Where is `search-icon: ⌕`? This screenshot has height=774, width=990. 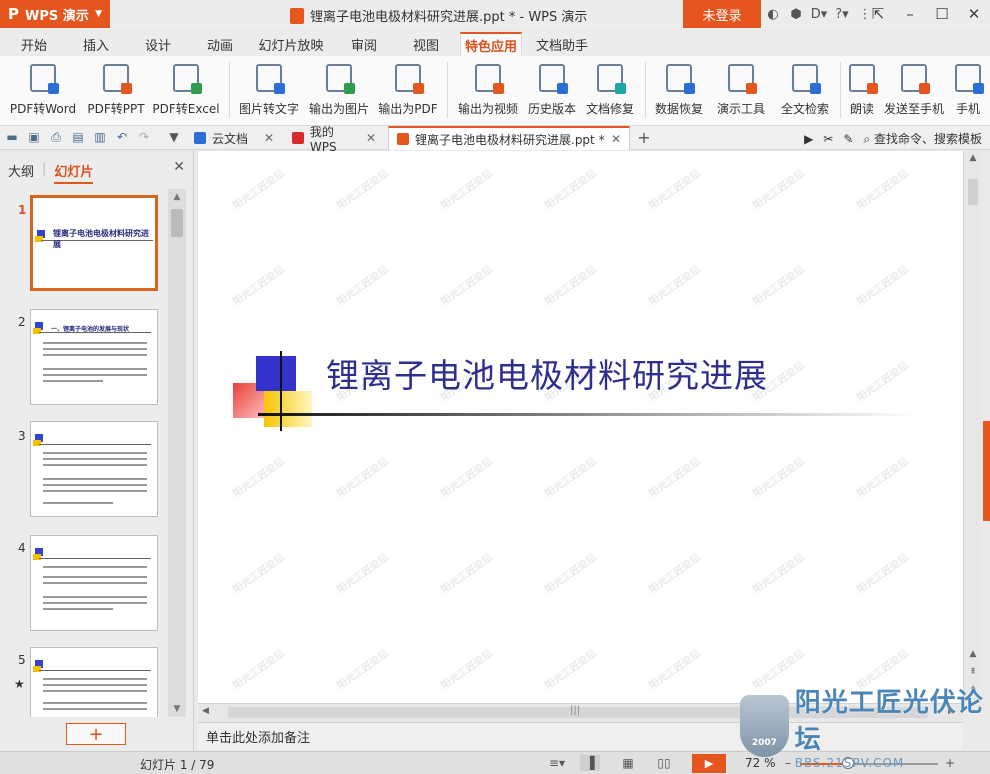
search-icon: ⌕ is located at coordinates (867, 139).